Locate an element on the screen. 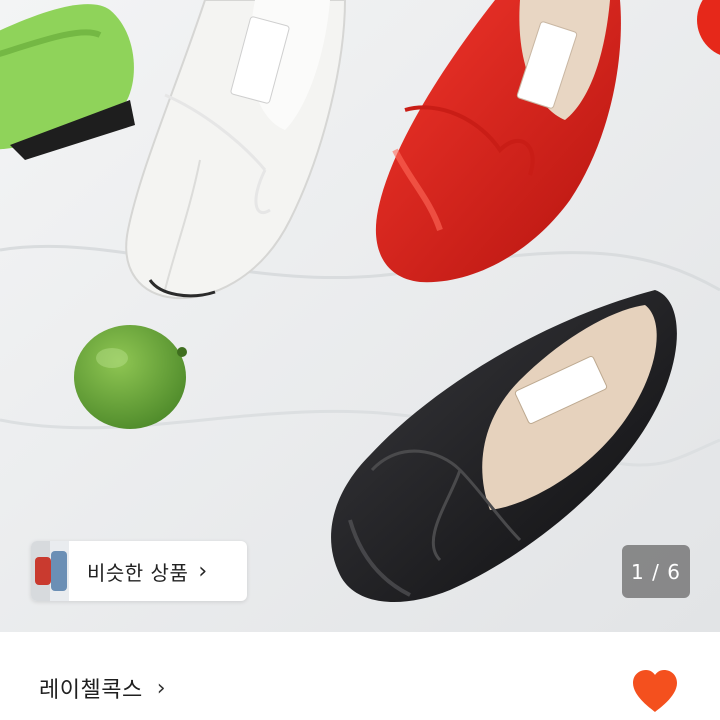 Image resolution: width=720 pixels, height=720 pixels. product-thumbnail is located at coordinates (50, 571).